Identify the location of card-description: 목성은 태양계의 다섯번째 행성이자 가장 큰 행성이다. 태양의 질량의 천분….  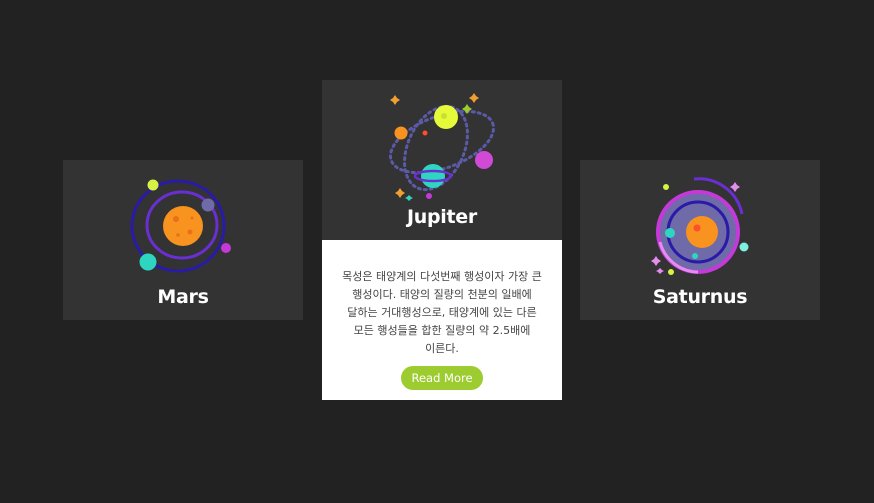
(442, 312).